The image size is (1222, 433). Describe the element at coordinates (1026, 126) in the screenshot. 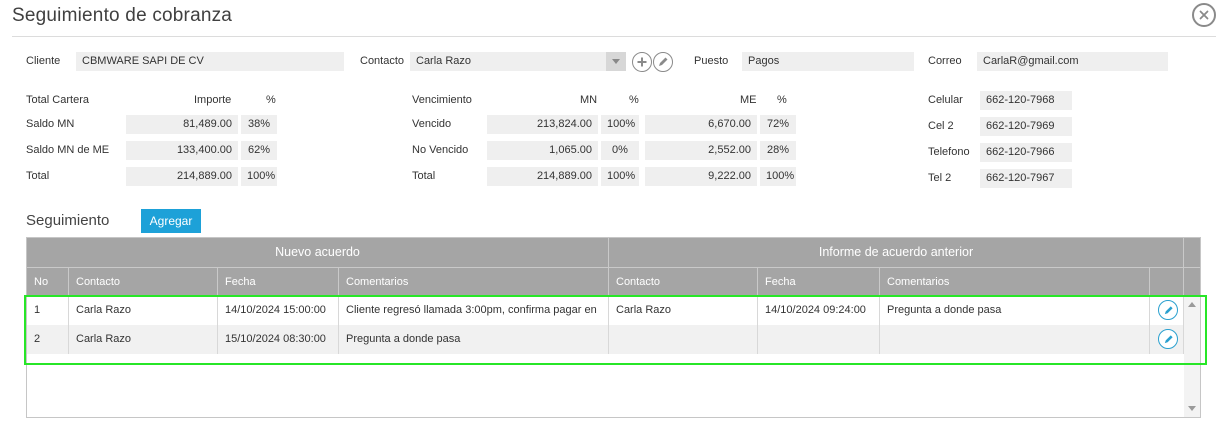

I see `cel2-field: 662-120-7969` at that location.